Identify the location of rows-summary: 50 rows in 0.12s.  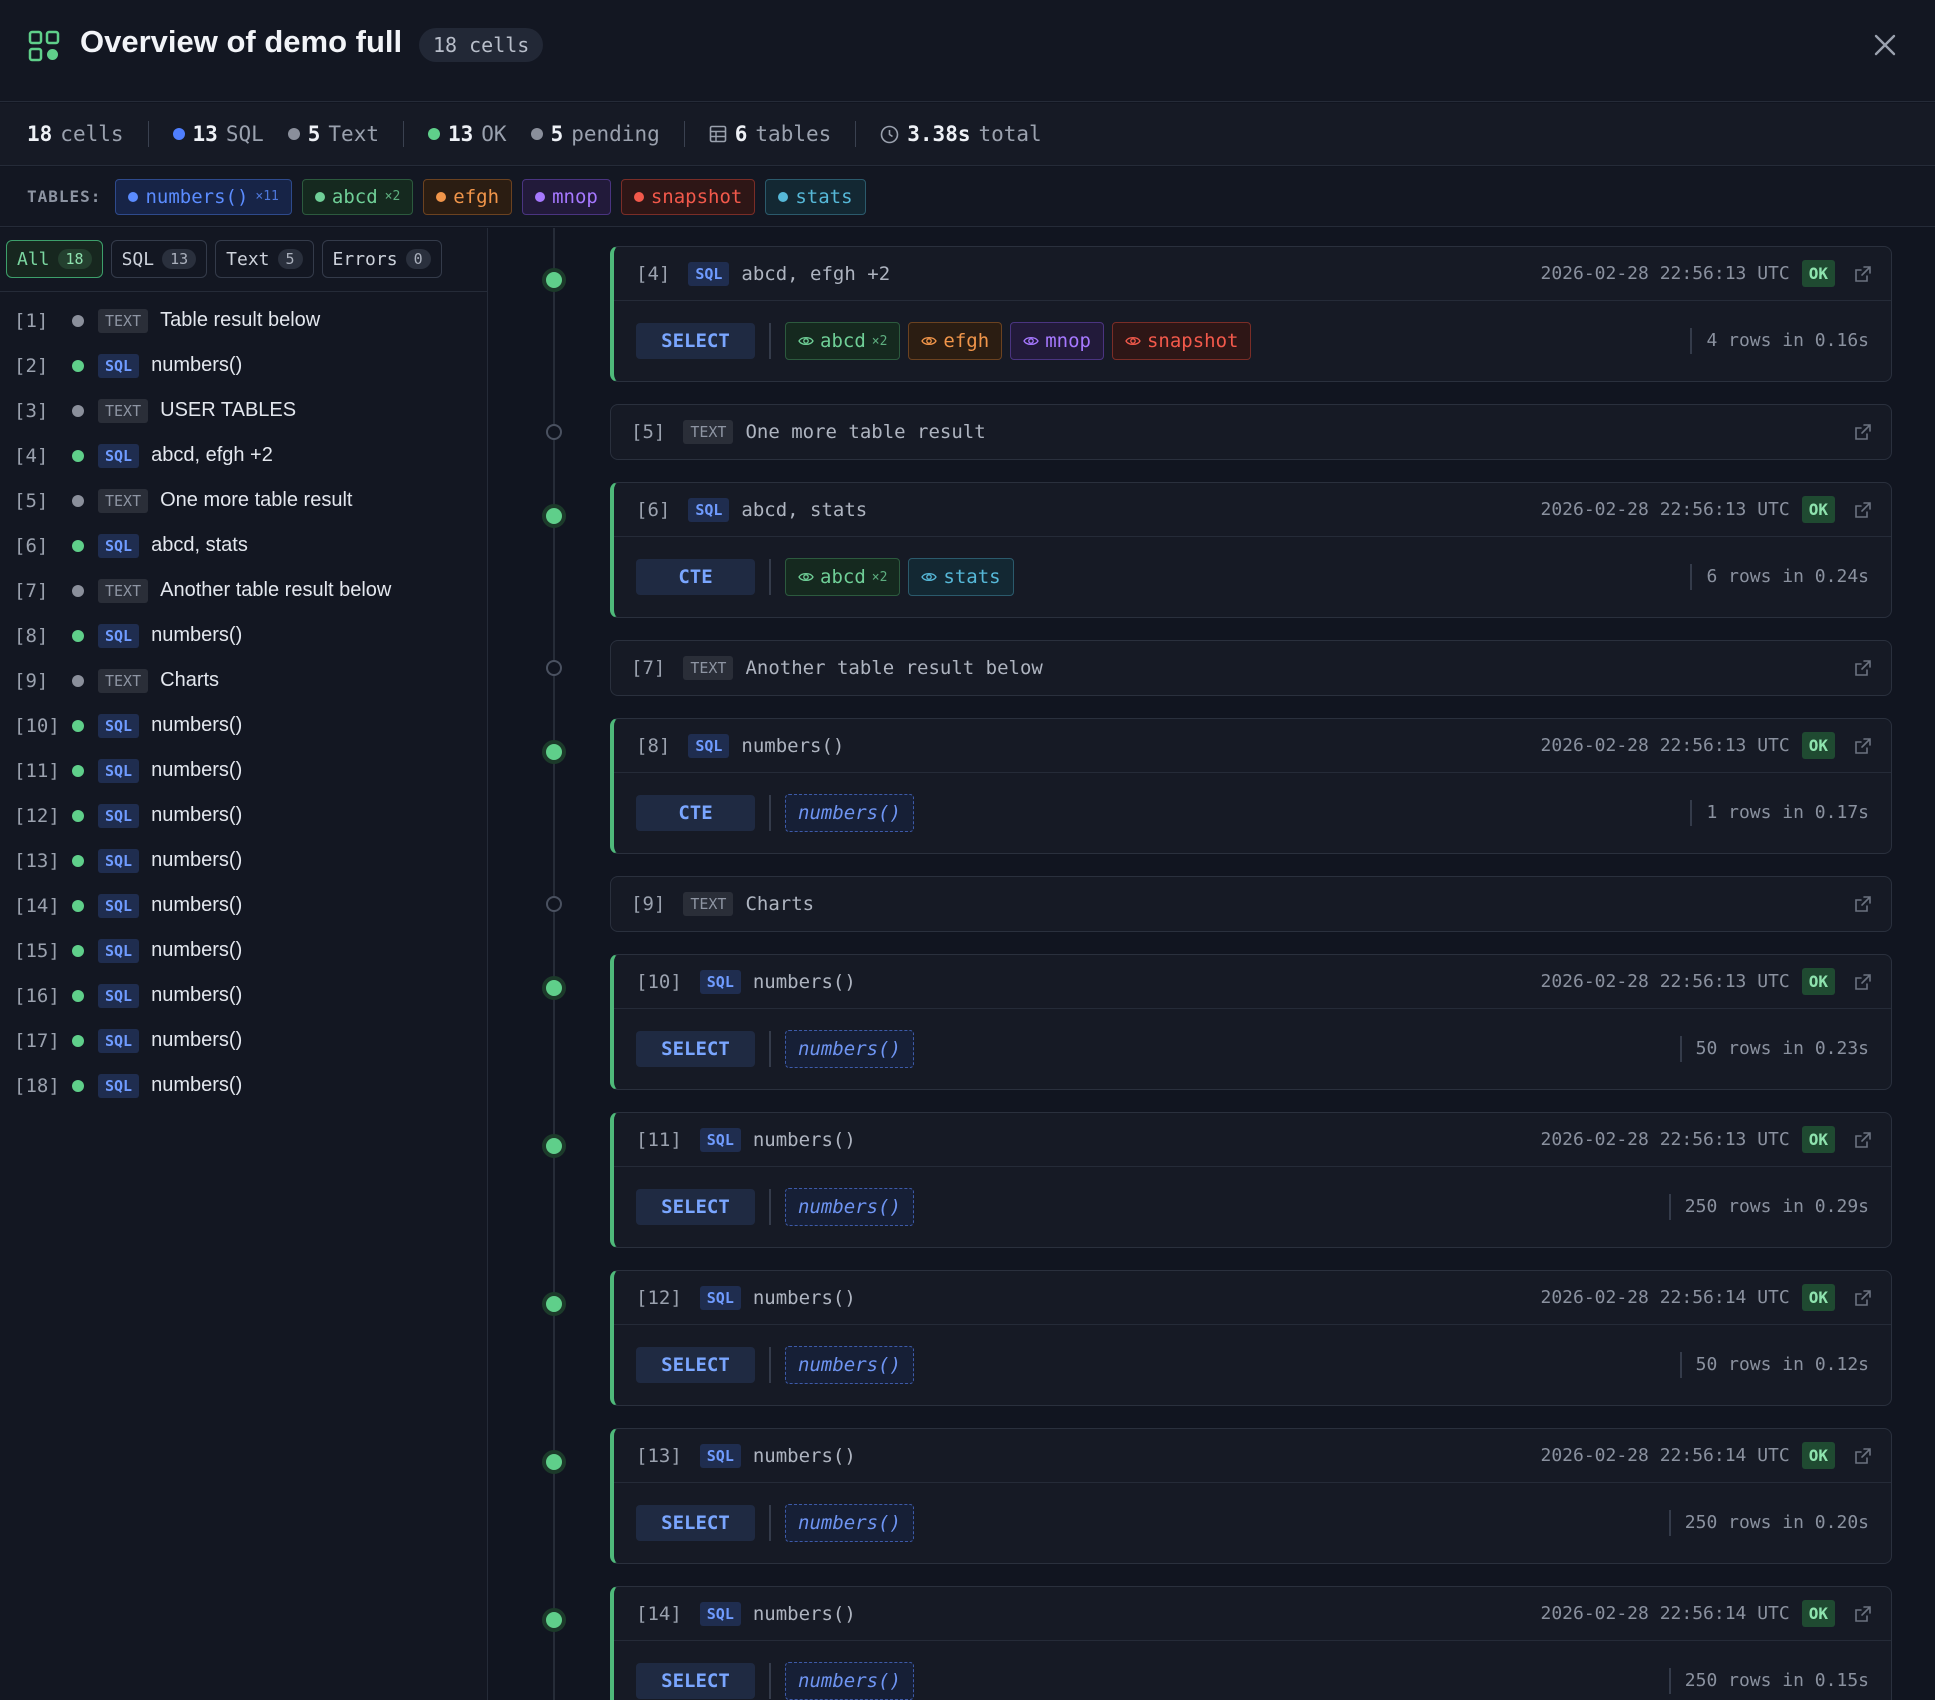
(1774, 1365).